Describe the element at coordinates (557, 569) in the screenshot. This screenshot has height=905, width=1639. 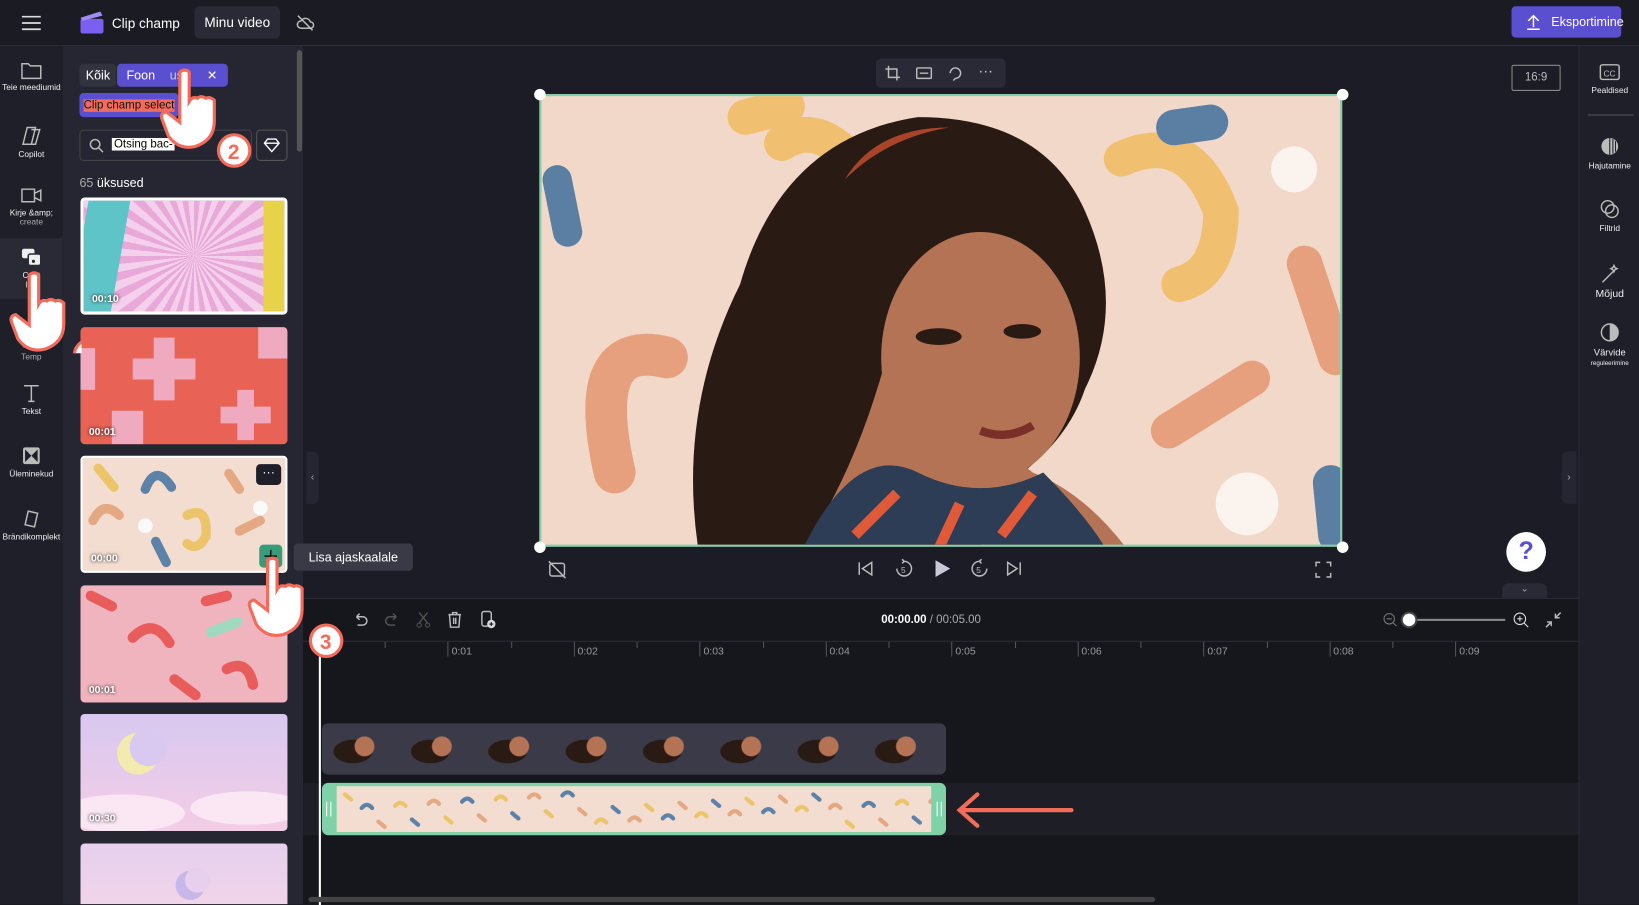
I see `safe-zone-off-icon` at that location.